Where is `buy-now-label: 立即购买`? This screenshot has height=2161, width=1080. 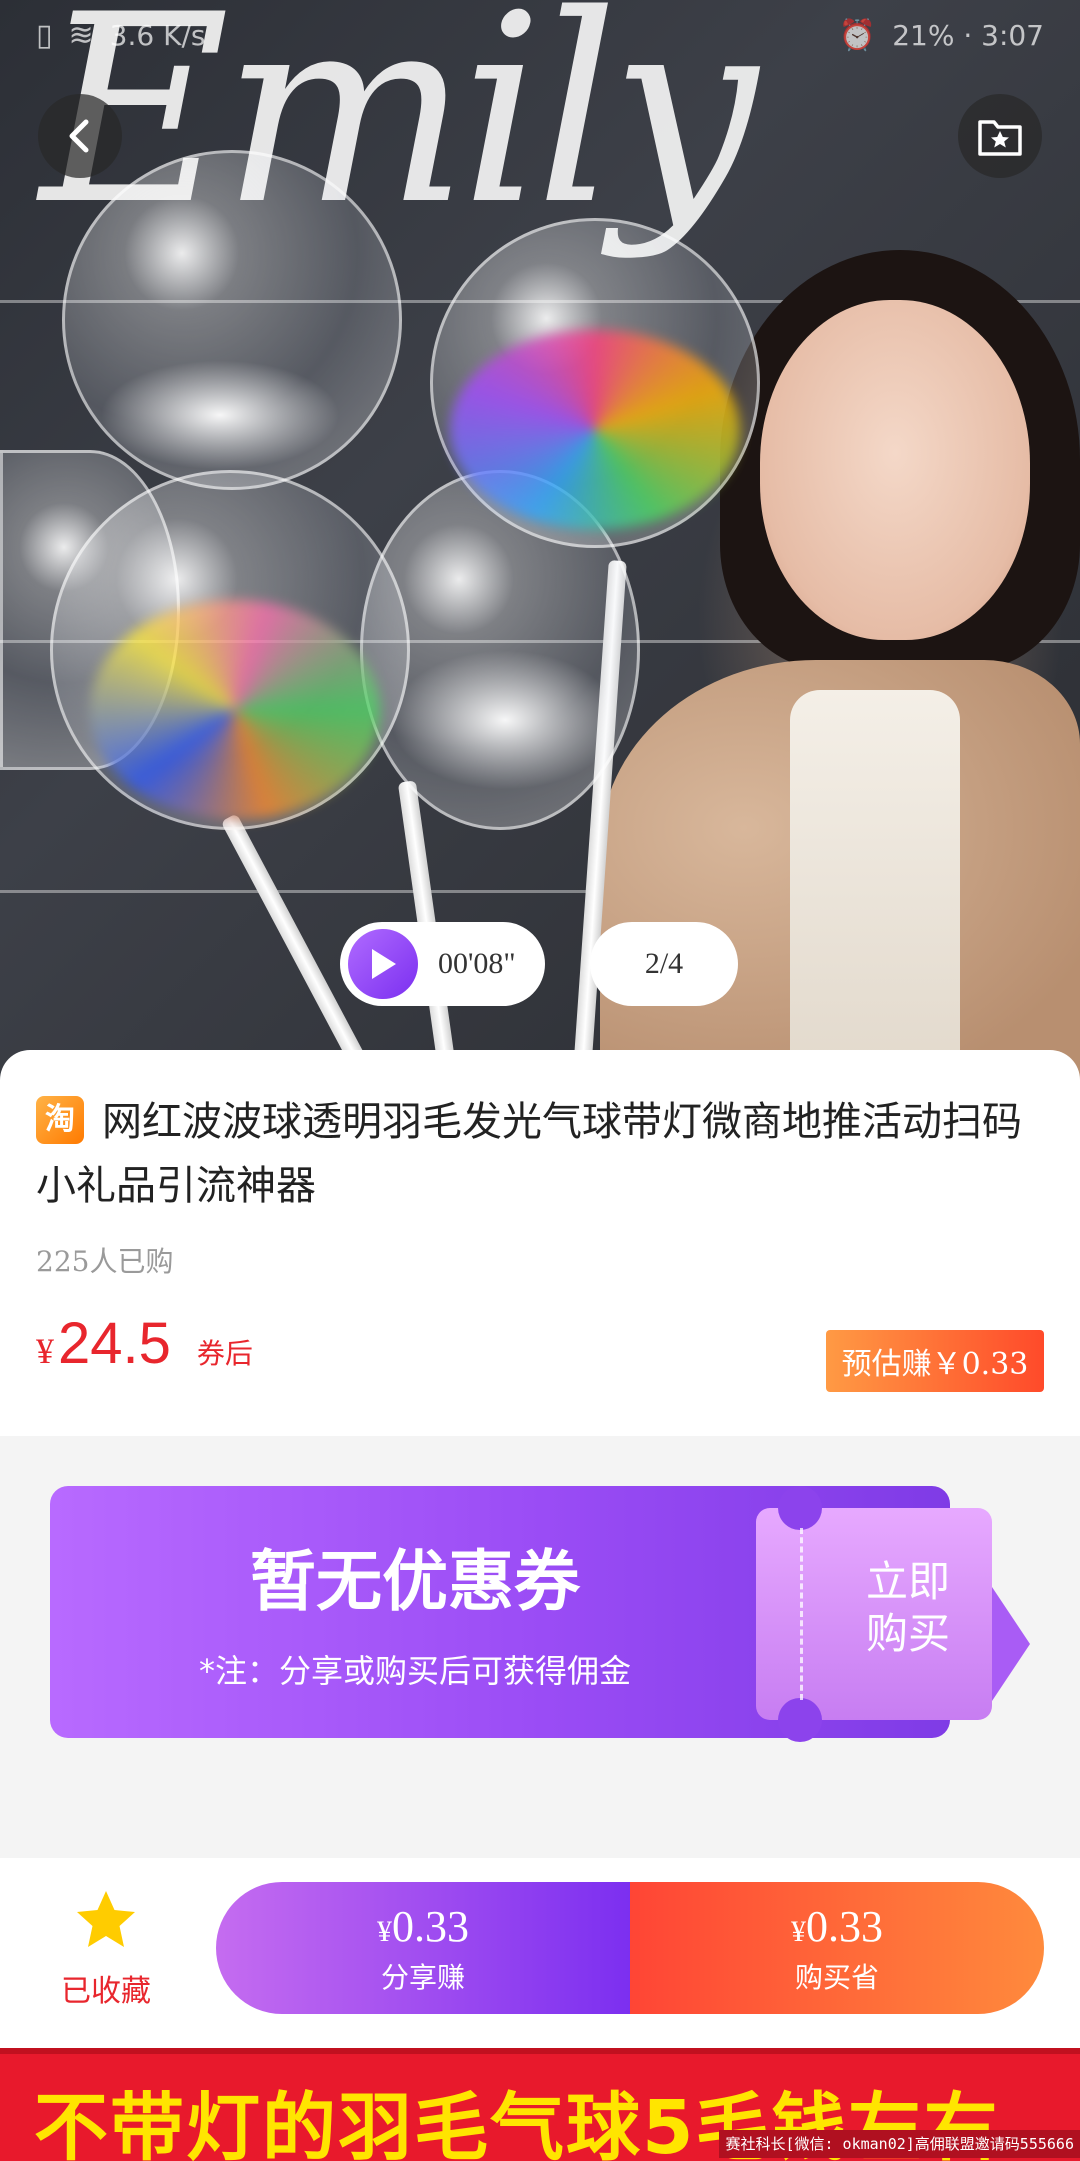
buy-now-label: 立即购买 is located at coordinates (907, 1607).